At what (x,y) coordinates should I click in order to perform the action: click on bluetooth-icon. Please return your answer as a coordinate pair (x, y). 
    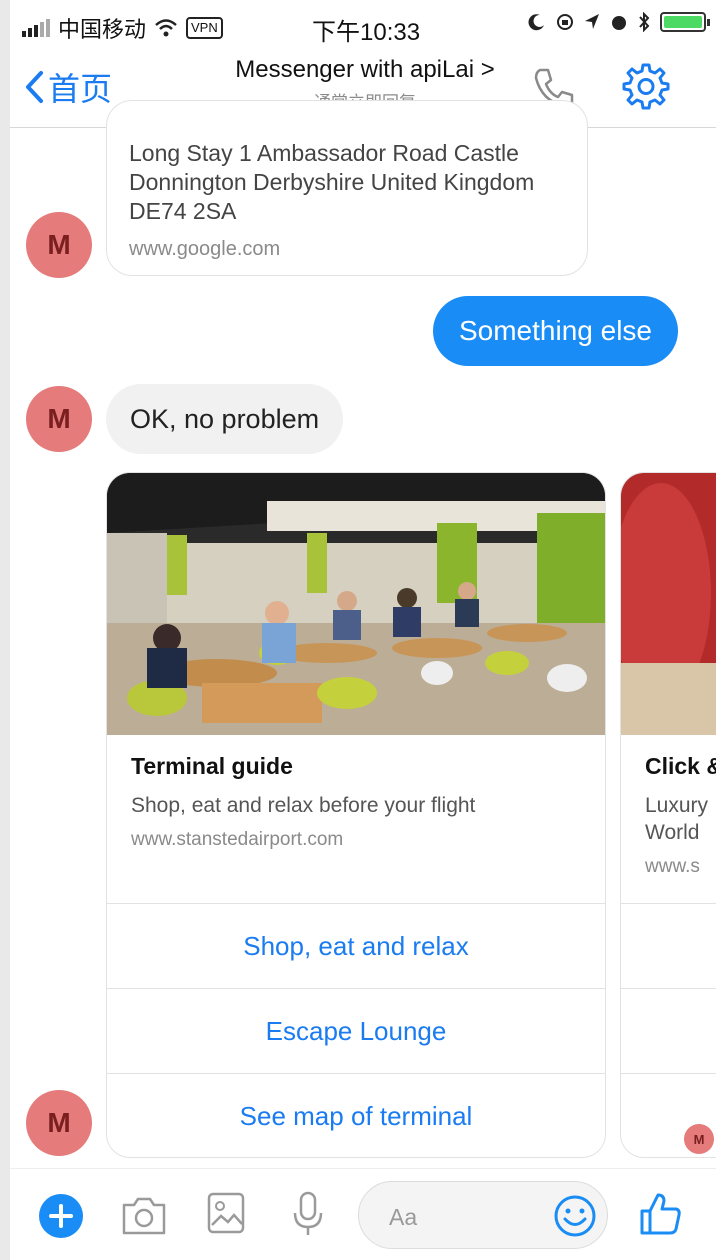
    Looking at the image, I should click on (644, 22).